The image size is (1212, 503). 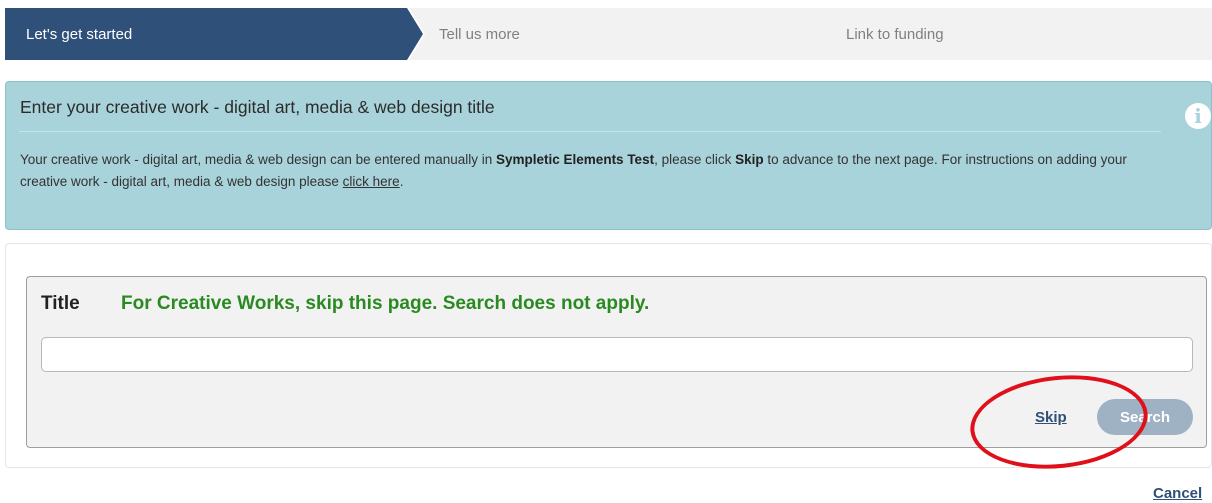 I want to click on info-text-part: , please click, so click(x=695, y=159).